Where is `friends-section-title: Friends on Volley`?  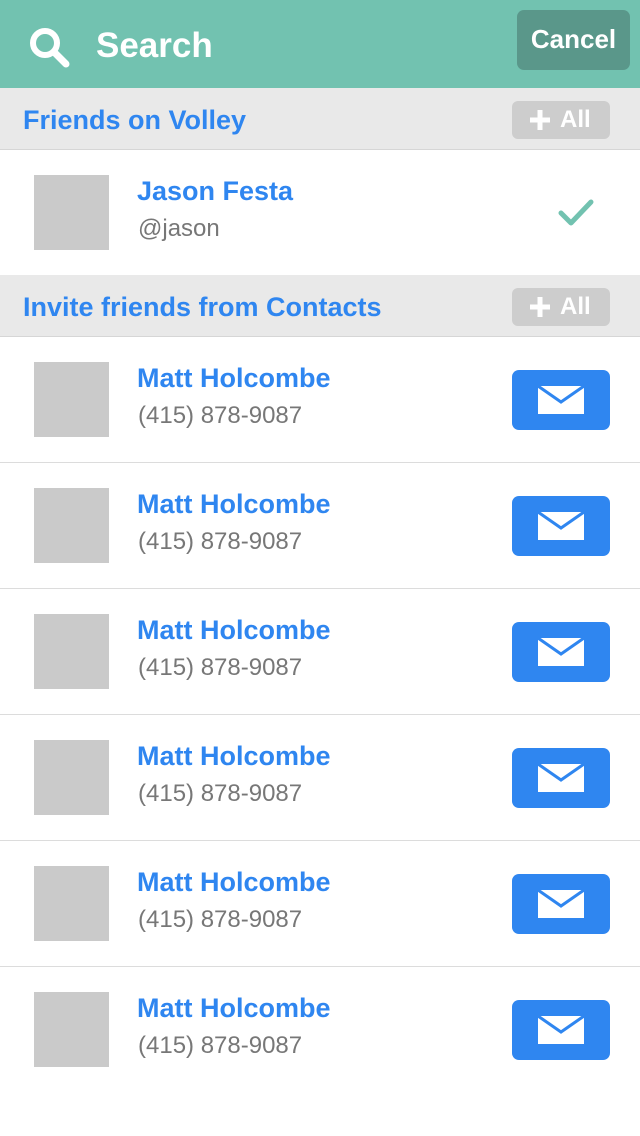
friends-section-title: Friends on Volley is located at coordinates (135, 120).